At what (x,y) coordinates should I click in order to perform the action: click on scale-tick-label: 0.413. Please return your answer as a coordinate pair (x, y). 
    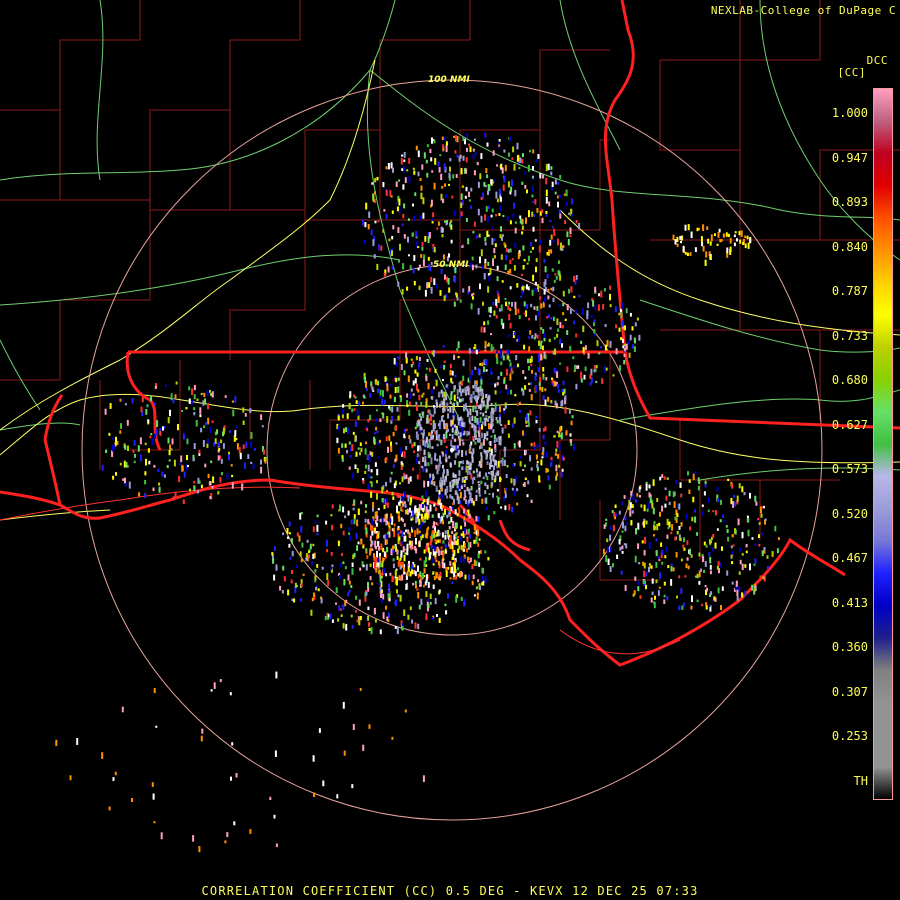
    Looking at the image, I should click on (849, 602).